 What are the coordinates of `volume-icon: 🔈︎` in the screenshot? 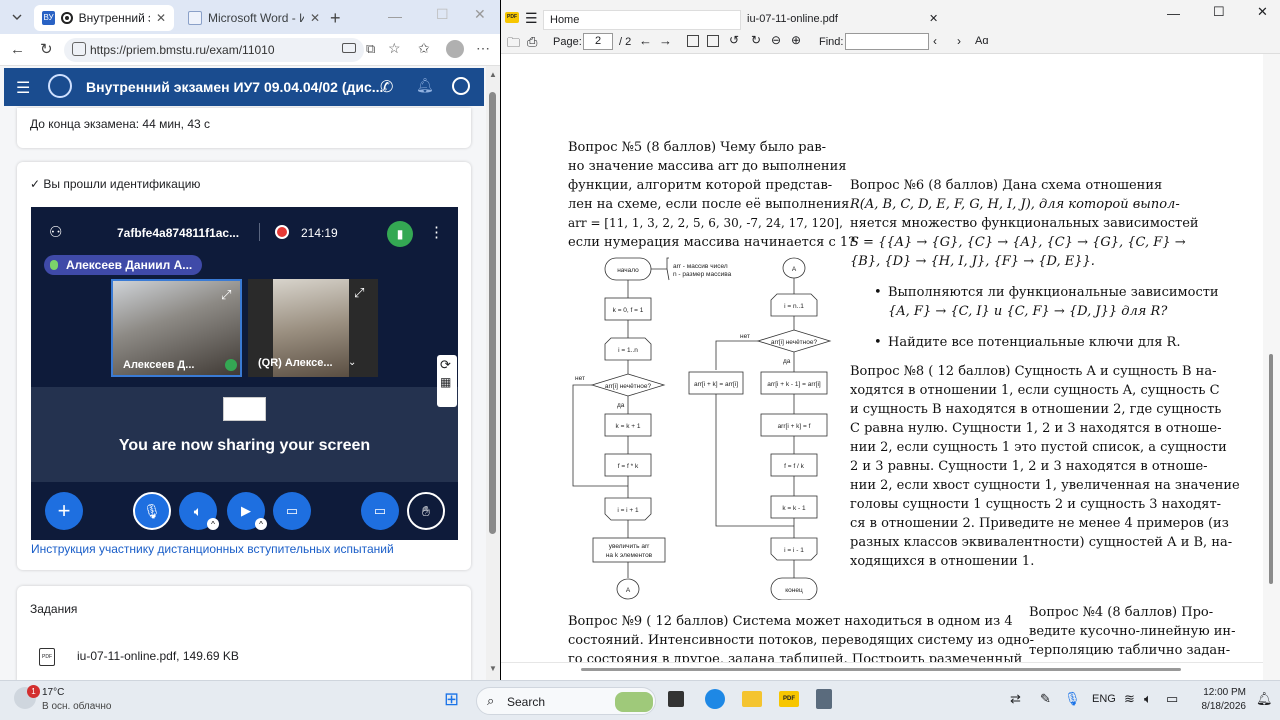 It's located at (1148, 699).